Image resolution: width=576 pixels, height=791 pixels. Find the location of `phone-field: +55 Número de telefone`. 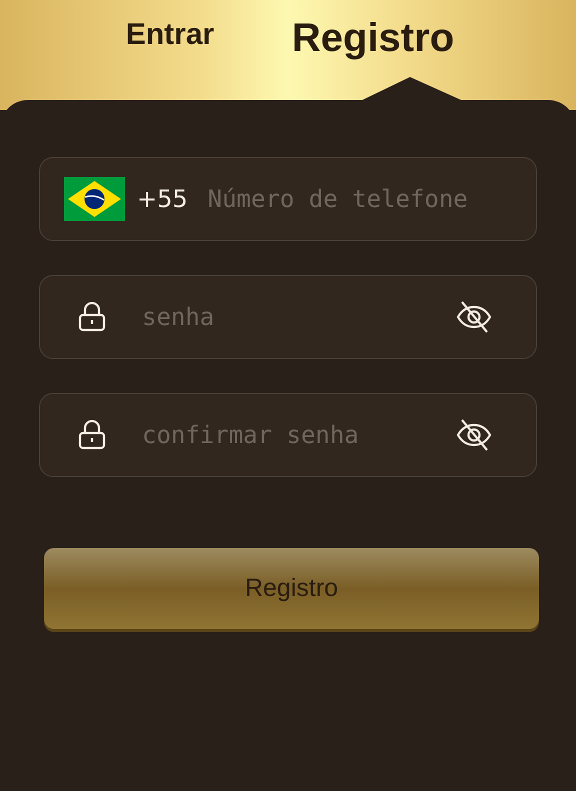

phone-field: +55 Número de telefone is located at coordinates (288, 199).